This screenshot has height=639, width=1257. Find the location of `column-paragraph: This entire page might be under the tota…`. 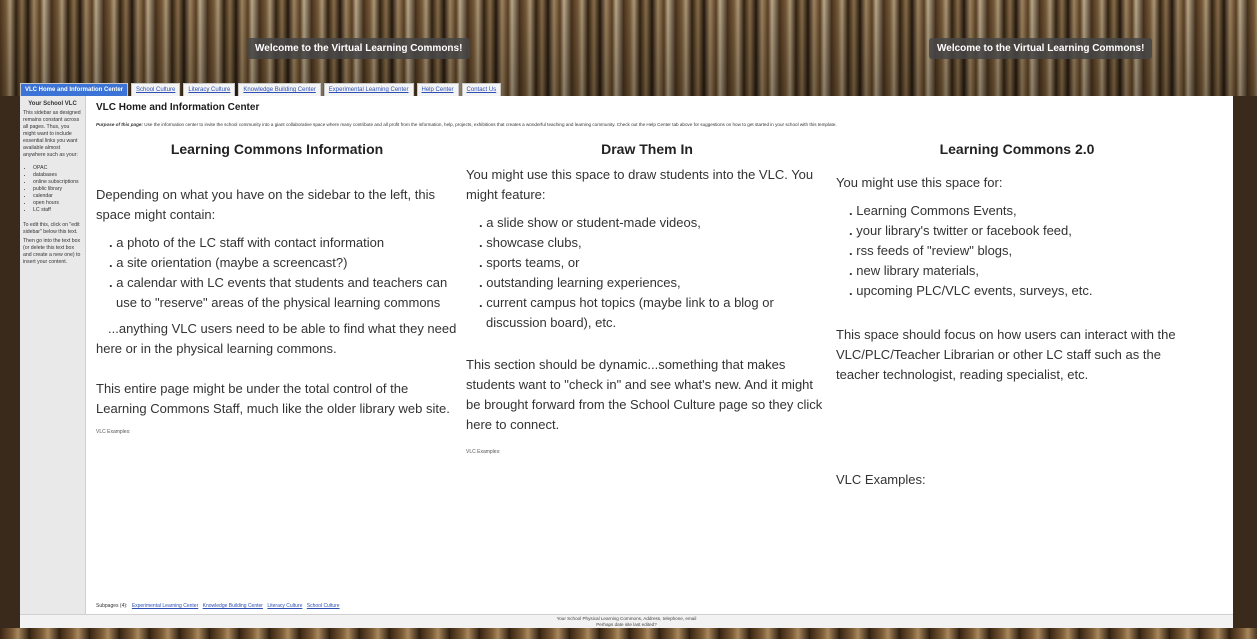

column-paragraph: This entire page might be under the tota… is located at coordinates (273, 398).